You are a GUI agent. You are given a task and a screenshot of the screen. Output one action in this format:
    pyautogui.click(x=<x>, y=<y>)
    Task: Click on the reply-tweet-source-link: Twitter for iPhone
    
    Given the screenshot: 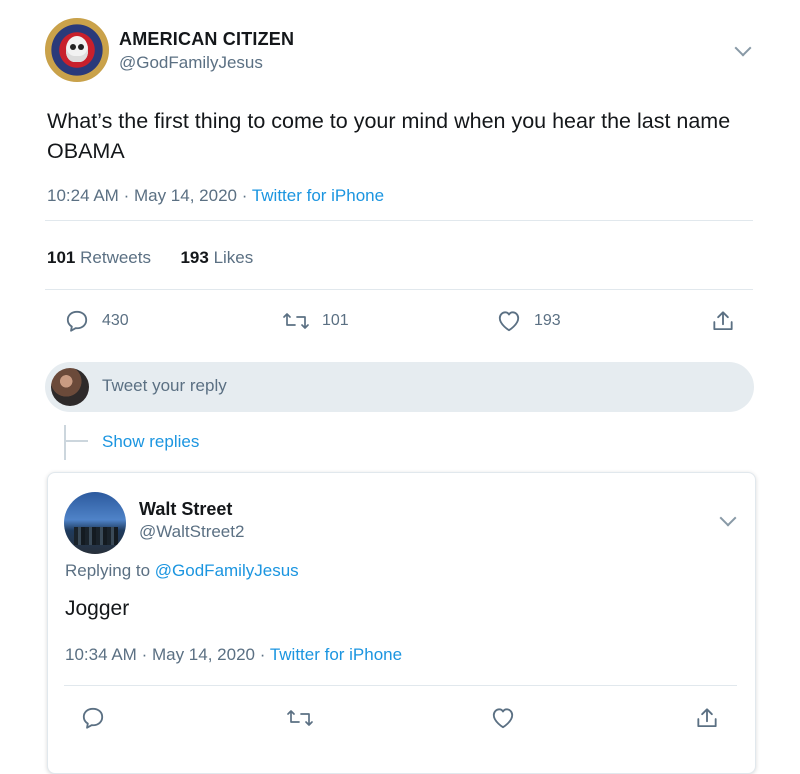 What is the action you would take?
    pyautogui.click(x=336, y=654)
    